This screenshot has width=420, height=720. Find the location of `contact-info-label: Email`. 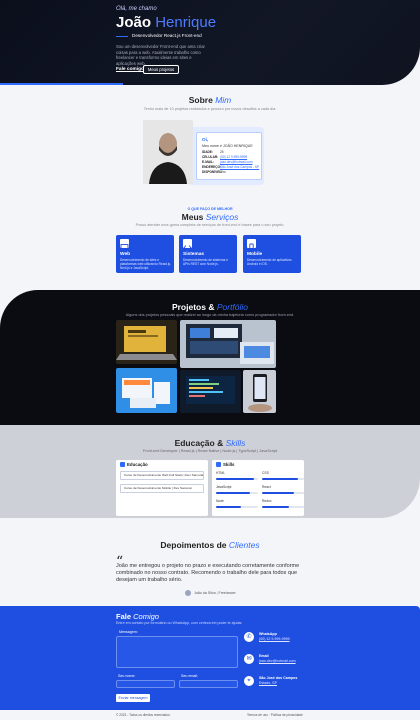

contact-info-label: Email is located at coordinates (264, 656).